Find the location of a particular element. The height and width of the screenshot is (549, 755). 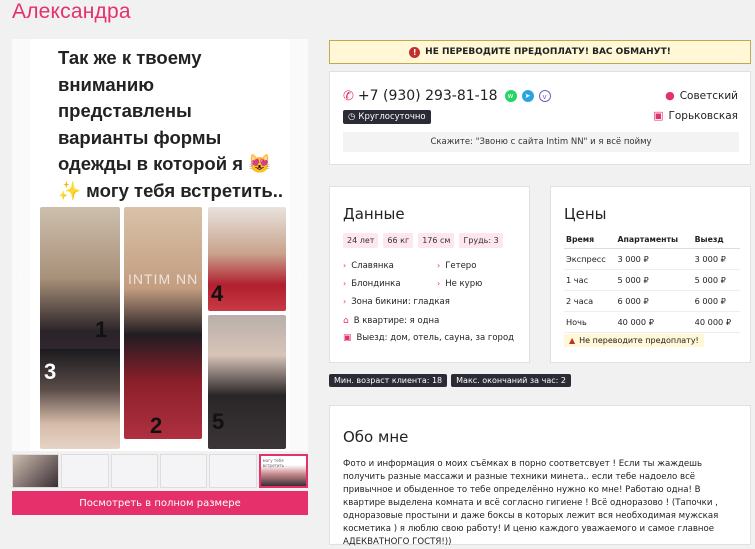

stats-tags: 24 лет 66 кг 176 см Грудь: 3 is located at coordinates (423, 240).